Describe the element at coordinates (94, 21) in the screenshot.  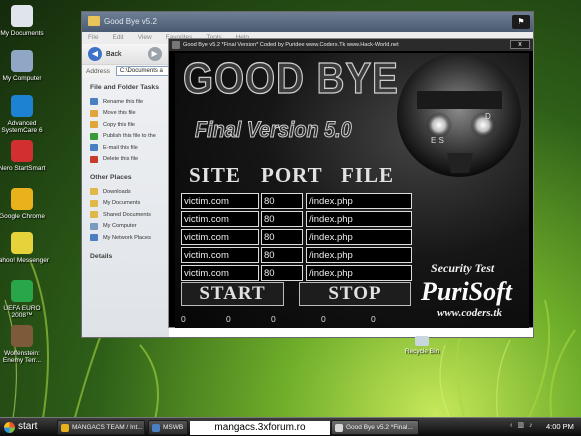
I see `folder-icon` at that location.